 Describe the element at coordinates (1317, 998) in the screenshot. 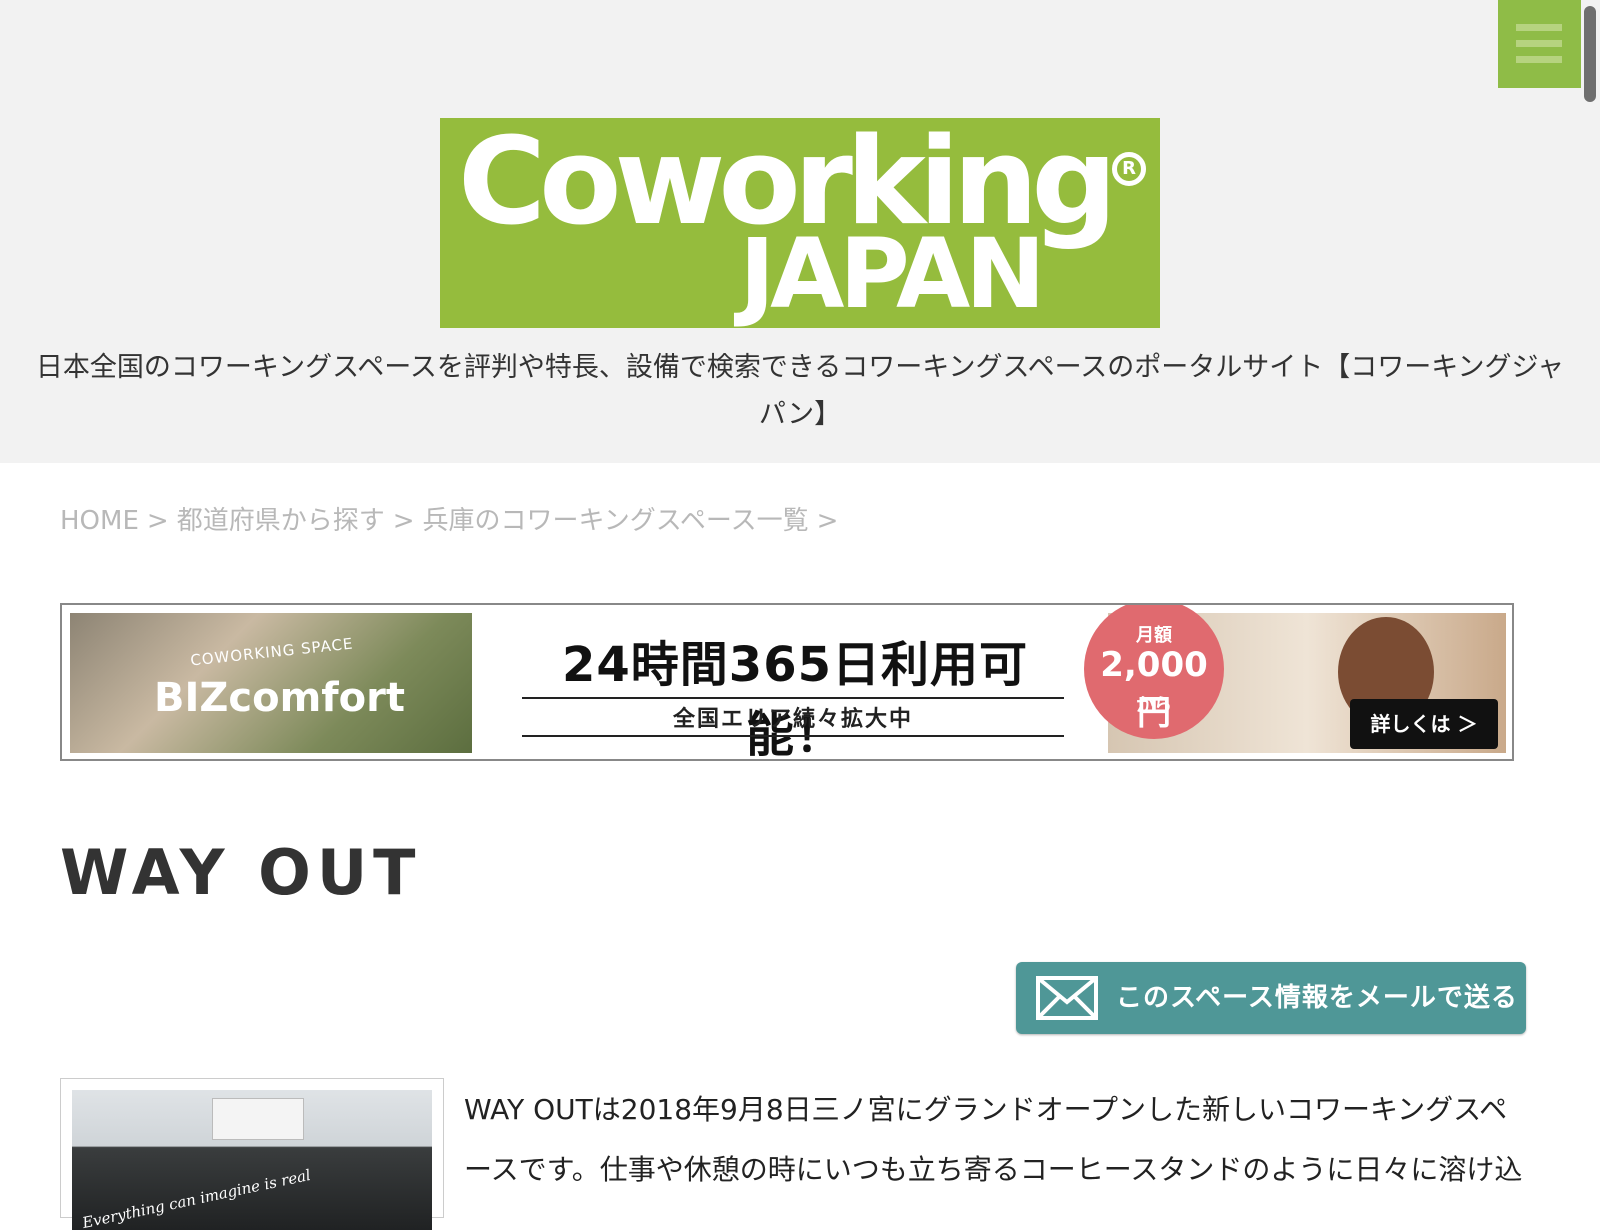

I see `send-email-label: このスペース情報をメールで送る` at that location.